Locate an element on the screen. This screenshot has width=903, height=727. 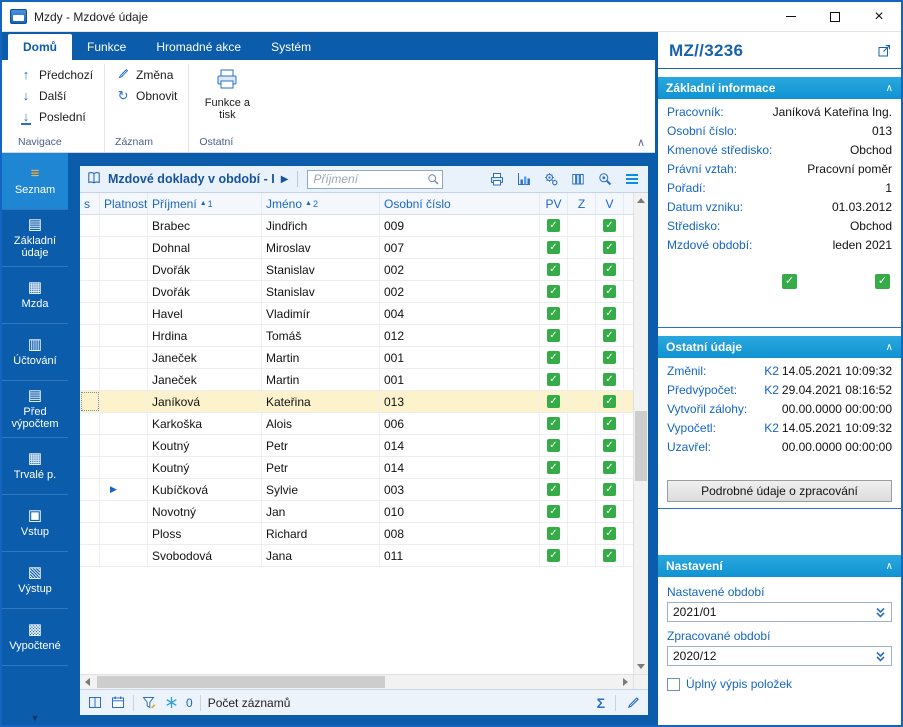
search-input is located at coordinates (375, 179).